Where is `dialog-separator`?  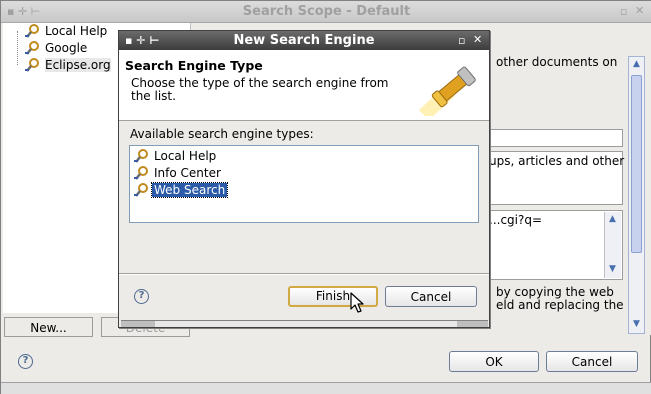
dialog-separator is located at coordinates (304, 274).